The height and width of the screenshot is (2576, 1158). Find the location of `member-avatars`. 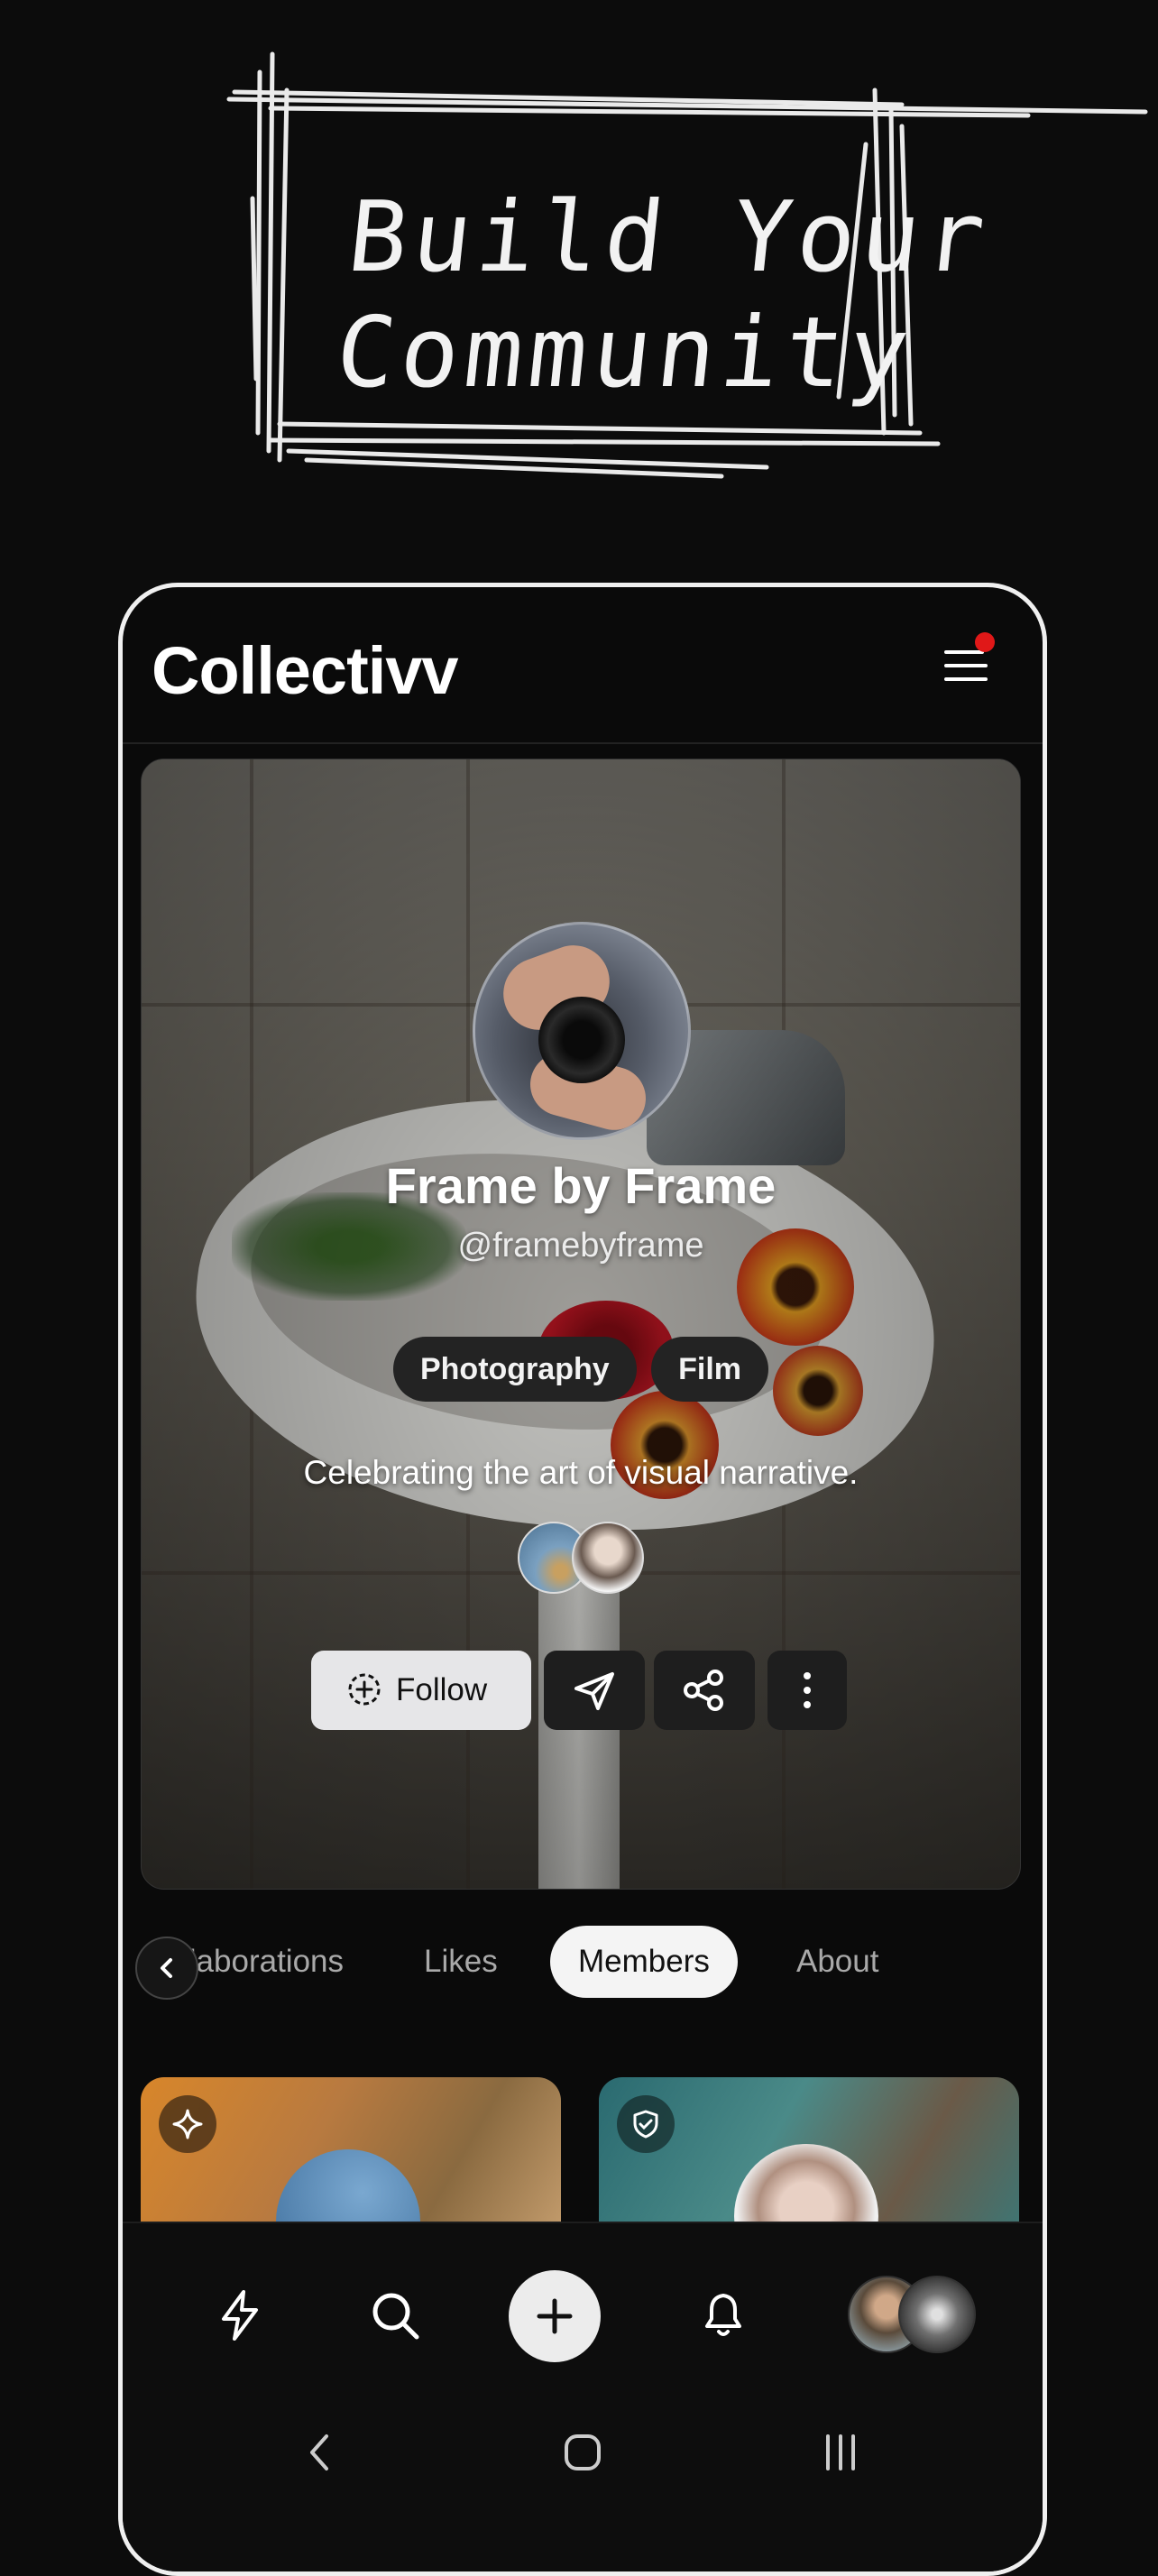

member-avatars is located at coordinates (581, 1558).